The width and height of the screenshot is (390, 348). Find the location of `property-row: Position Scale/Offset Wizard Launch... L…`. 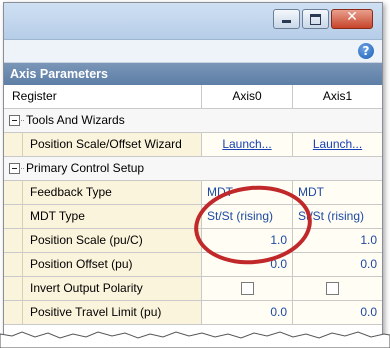

property-row: Position Scale/Offset Wizard Launch... L… is located at coordinates (193, 145).